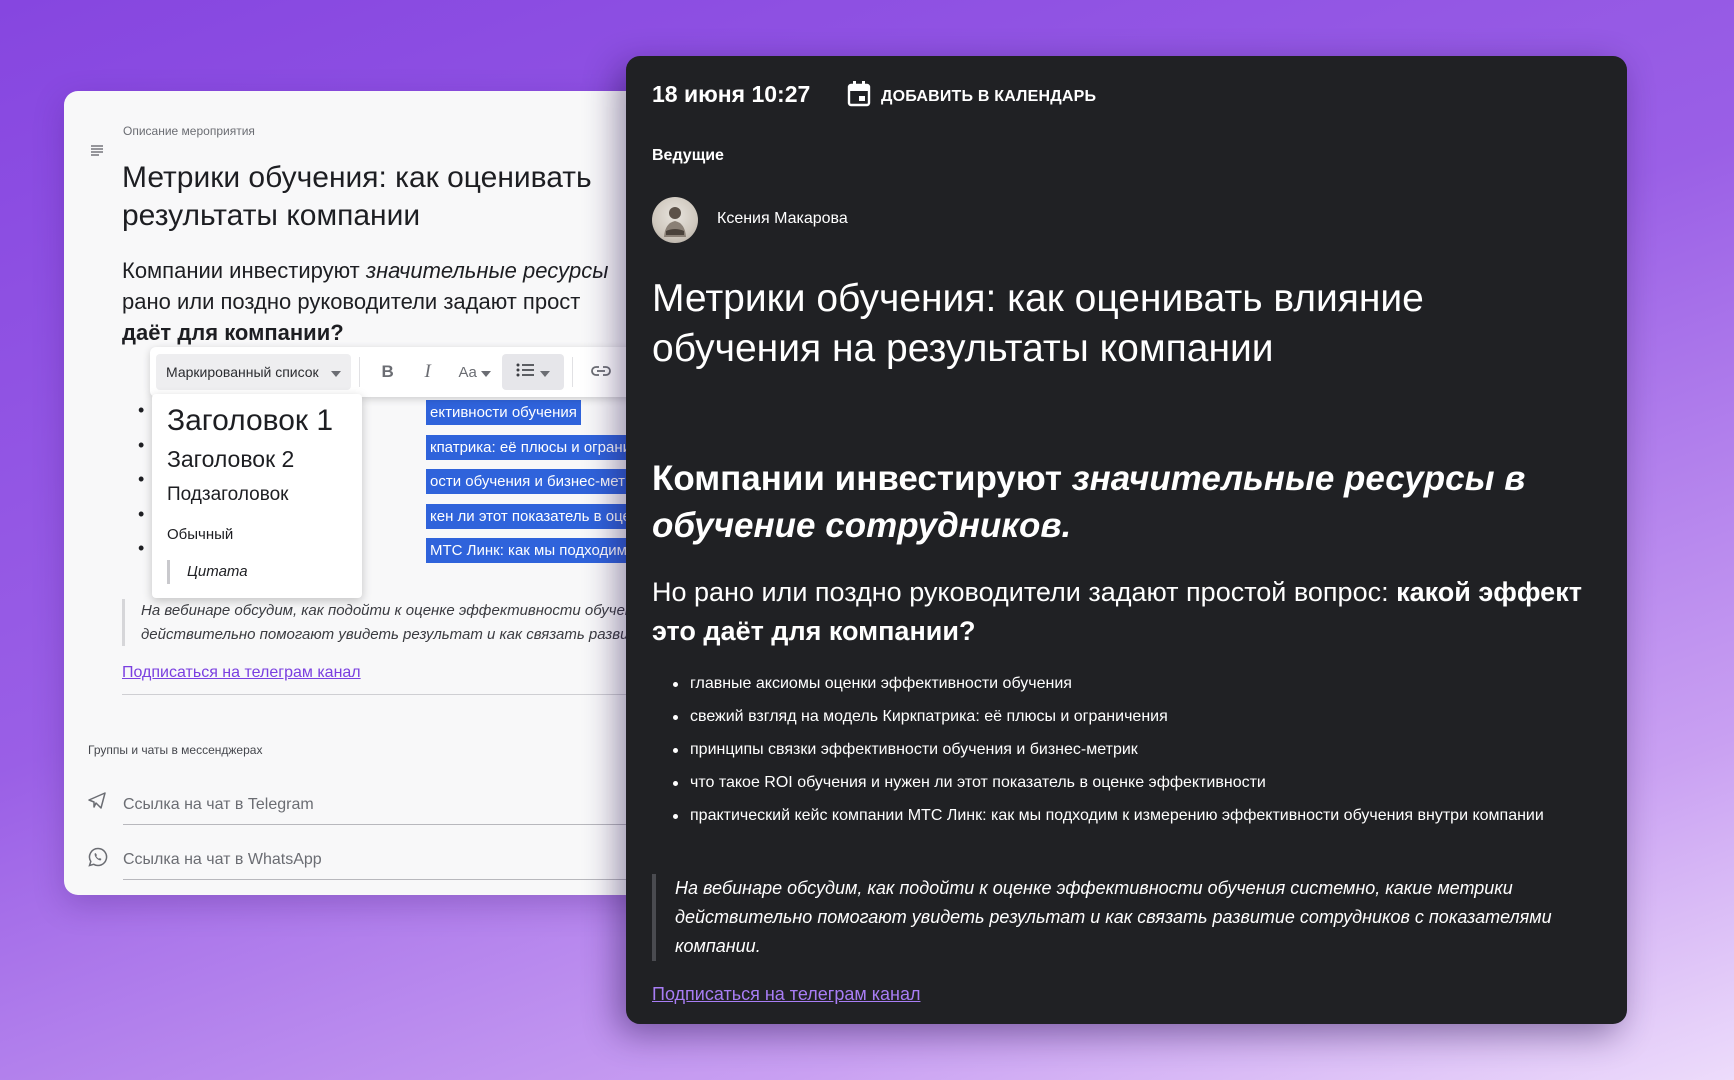  I want to click on option-heading-2: Заголовок 2, so click(230, 459).